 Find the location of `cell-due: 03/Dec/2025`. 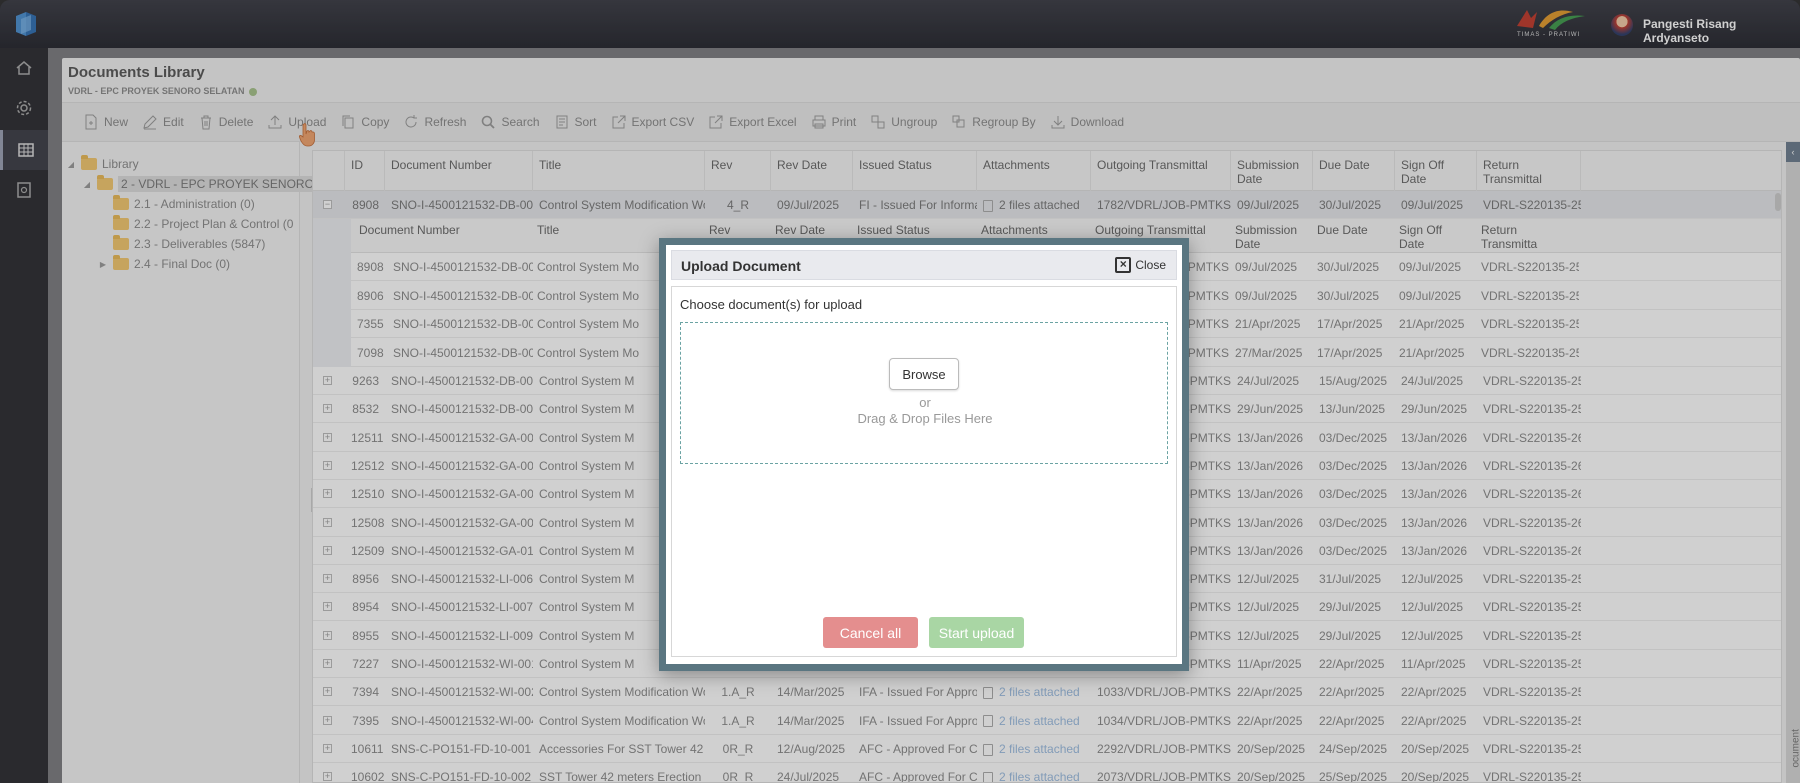

cell-due: 03/Dec/2025 is located at coordinates (1353, 550).